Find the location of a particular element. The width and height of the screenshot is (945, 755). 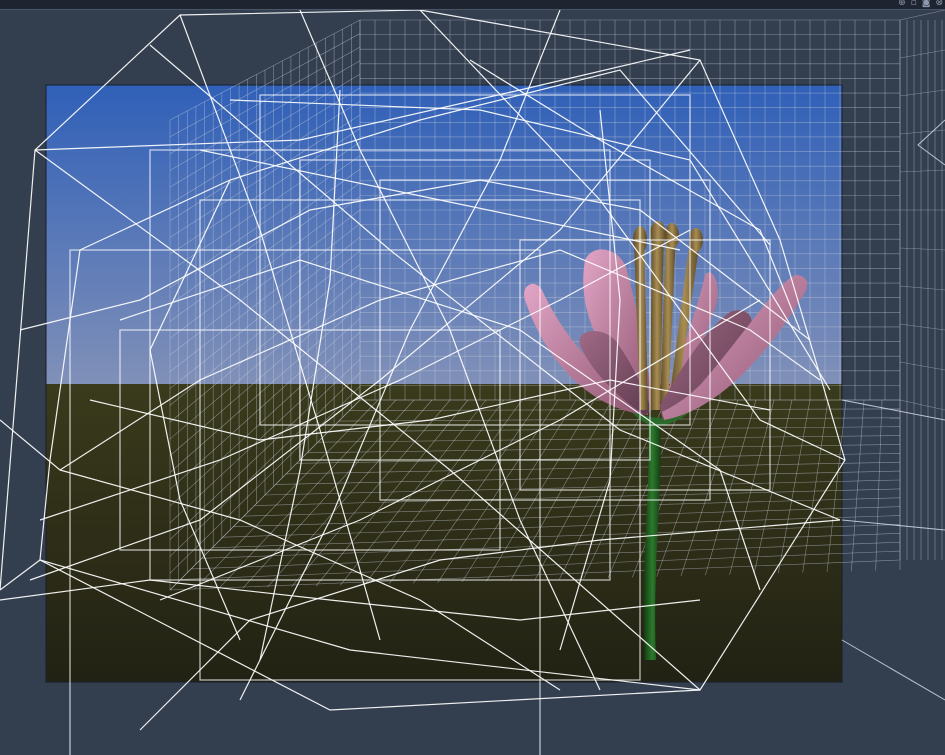

viewport-title-bar: ⊕ ▫ ◙ ⊗ is located at coordinates (472, 5).